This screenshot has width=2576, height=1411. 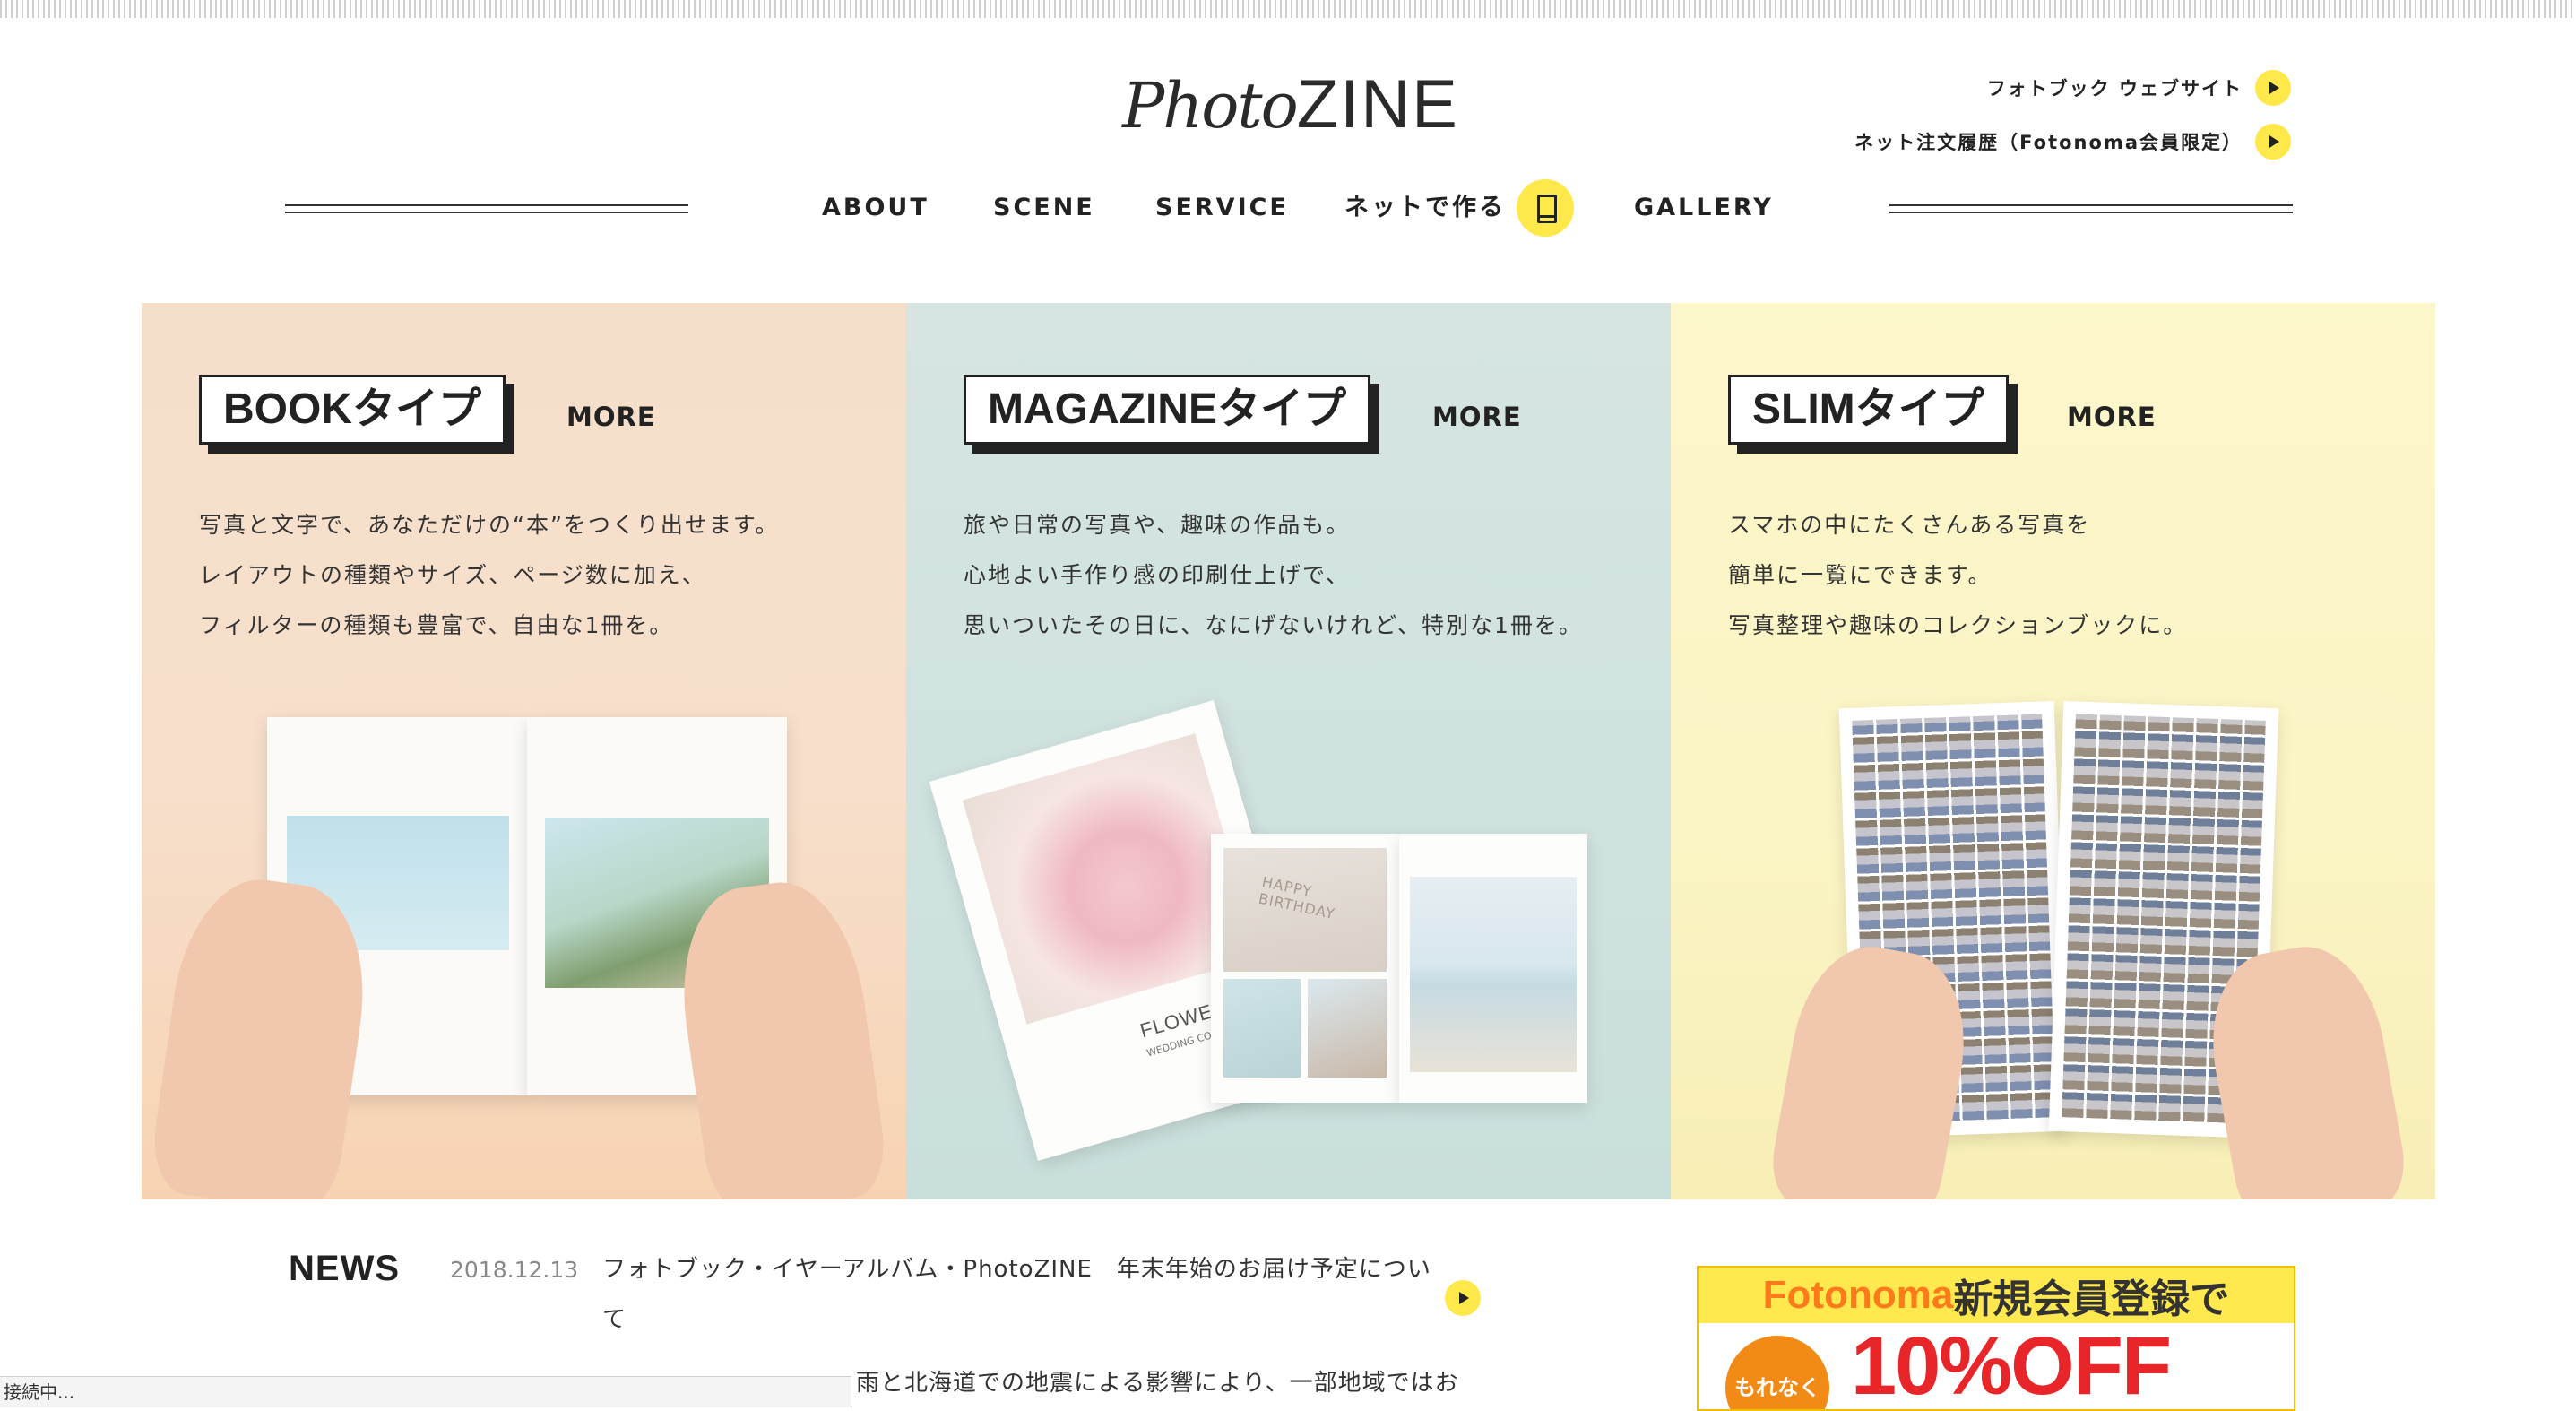 What do you see at coordinates (1545, 208) in the screenshot?
I see `book-icon` at bounding box center [1545, 208].